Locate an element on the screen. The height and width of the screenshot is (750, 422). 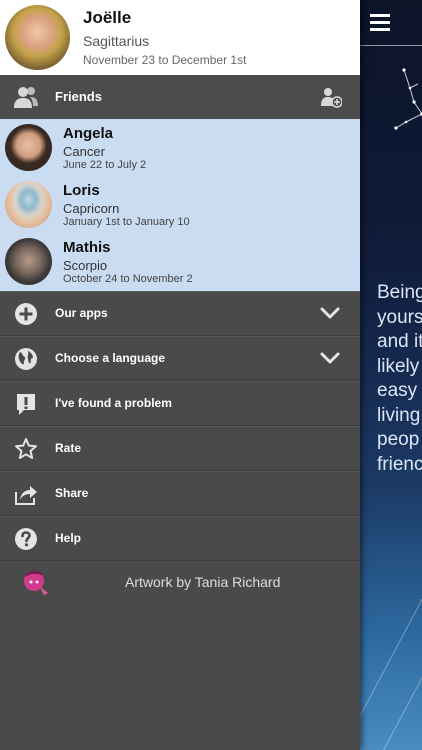
main-top-bar is located at coordinates (391, 23).